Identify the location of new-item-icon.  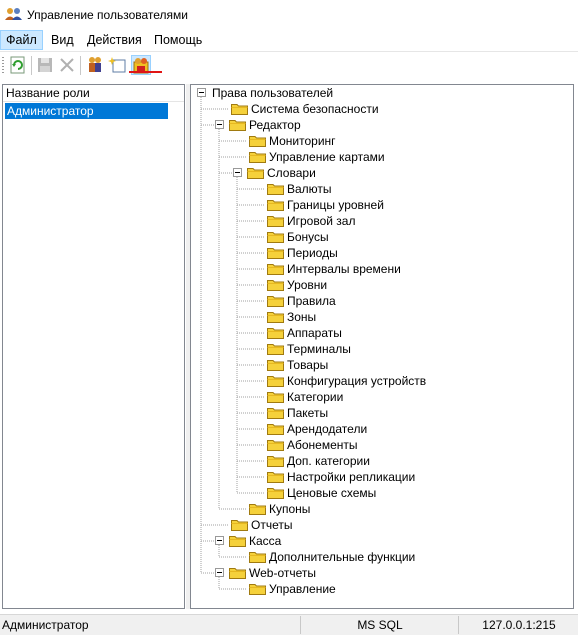
(117, 65).